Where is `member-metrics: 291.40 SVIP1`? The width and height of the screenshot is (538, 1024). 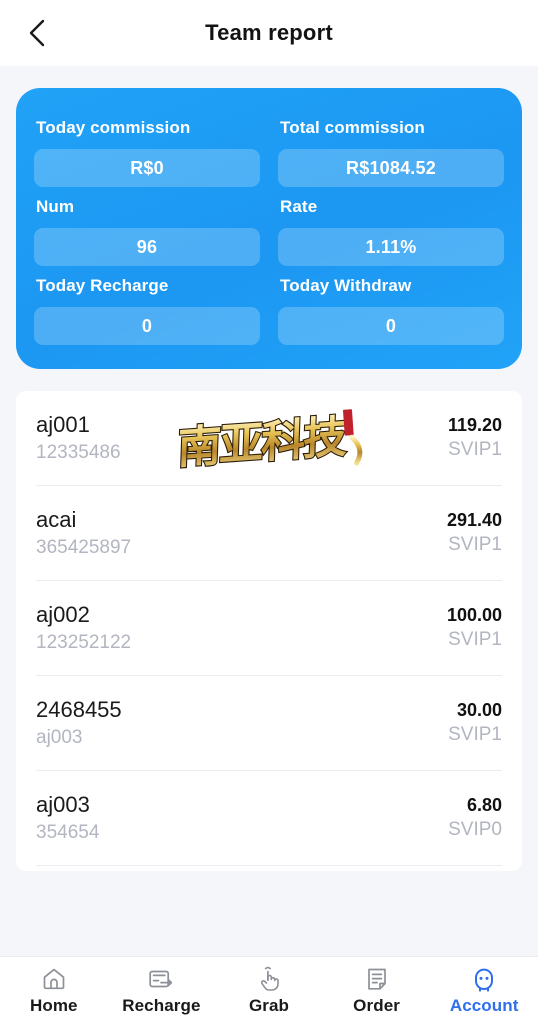
member-metrics: 291.40 SVIP1 is located at coordinates (474, 533).